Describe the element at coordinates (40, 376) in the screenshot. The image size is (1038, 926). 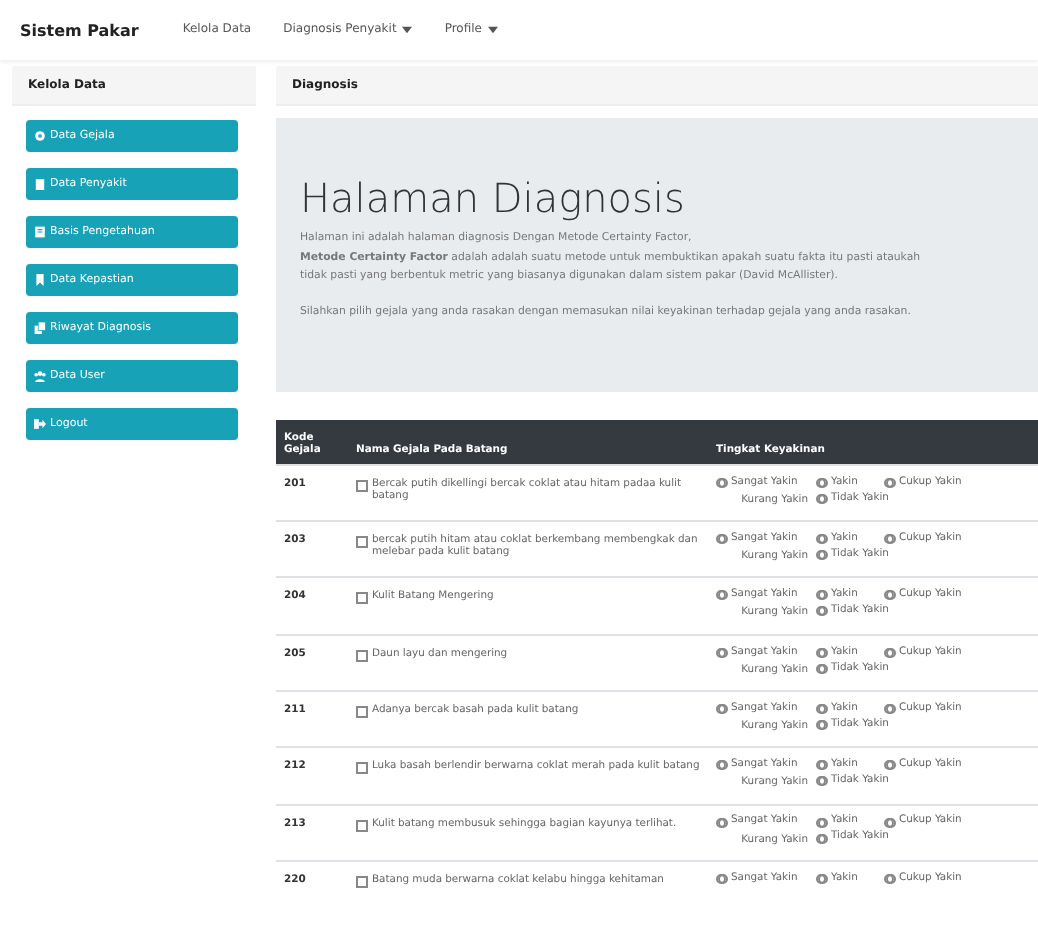
I see `users-icon` at that location.